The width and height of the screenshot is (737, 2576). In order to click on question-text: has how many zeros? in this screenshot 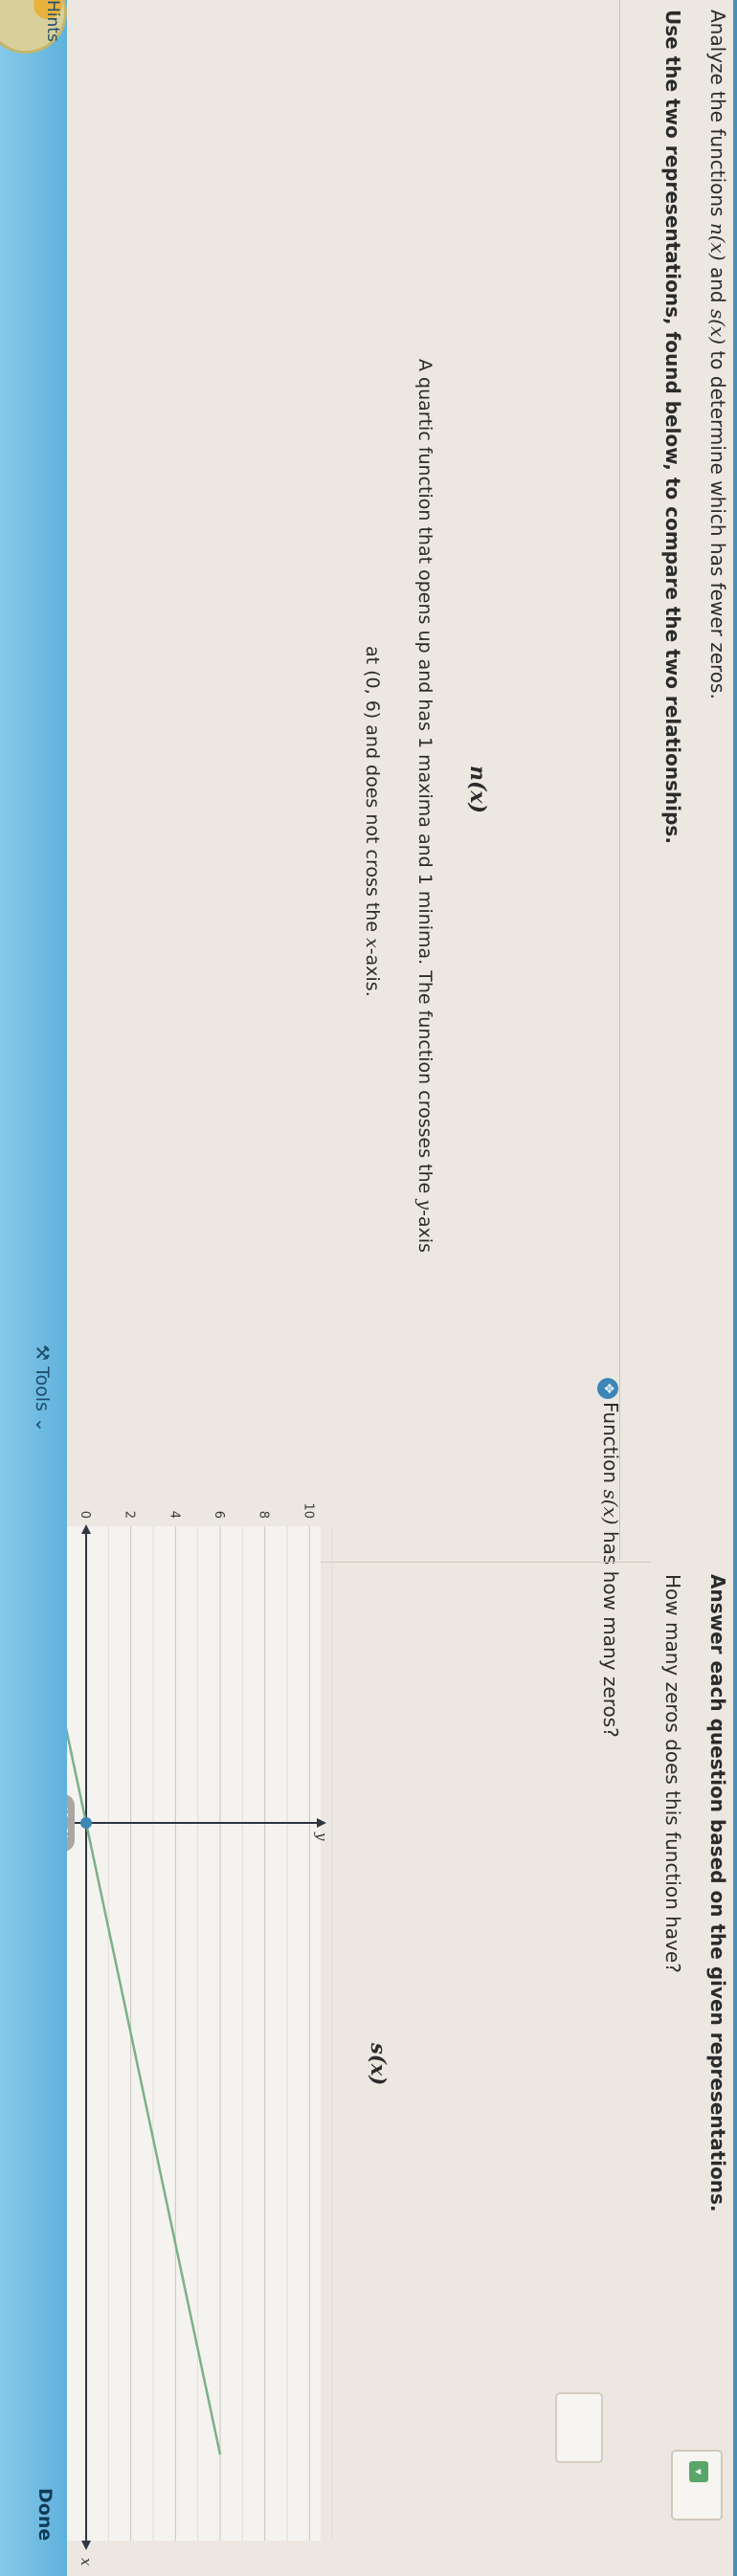, I will do `click(610, 1631)`.